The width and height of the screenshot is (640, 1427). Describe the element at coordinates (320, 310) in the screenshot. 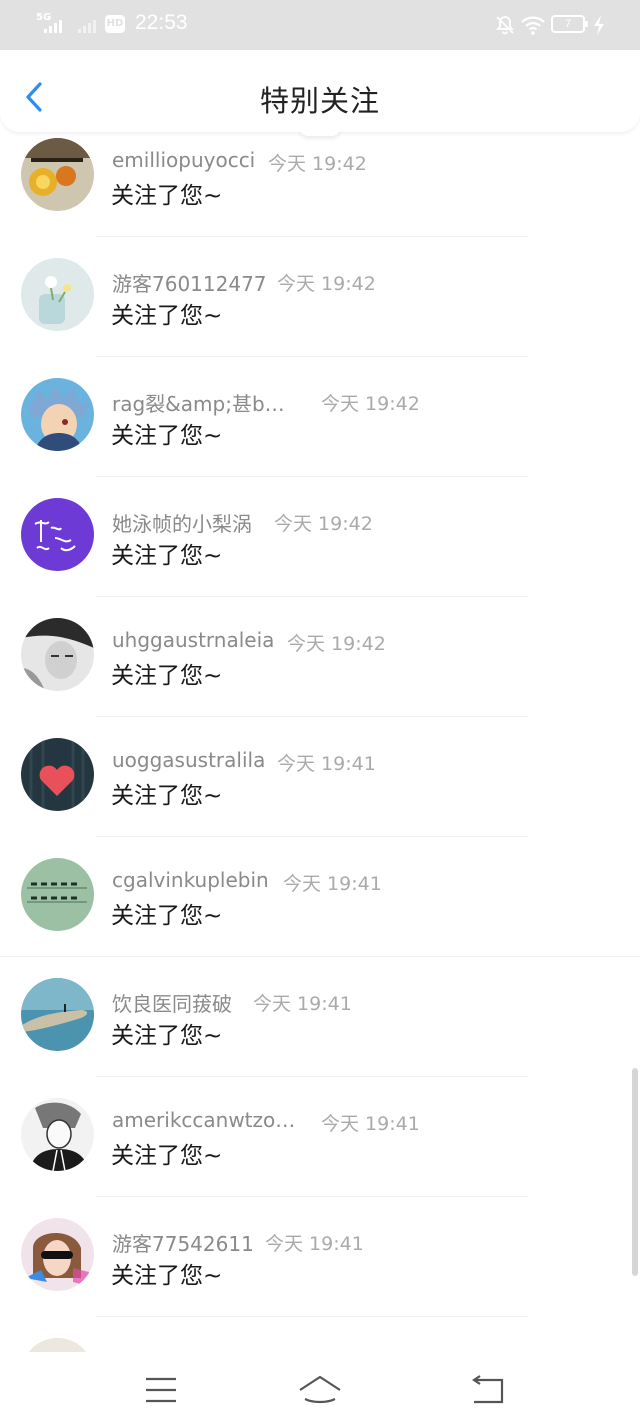

I see `list-item: 游客760112477 今天 19:42 关注了您~` at that location.